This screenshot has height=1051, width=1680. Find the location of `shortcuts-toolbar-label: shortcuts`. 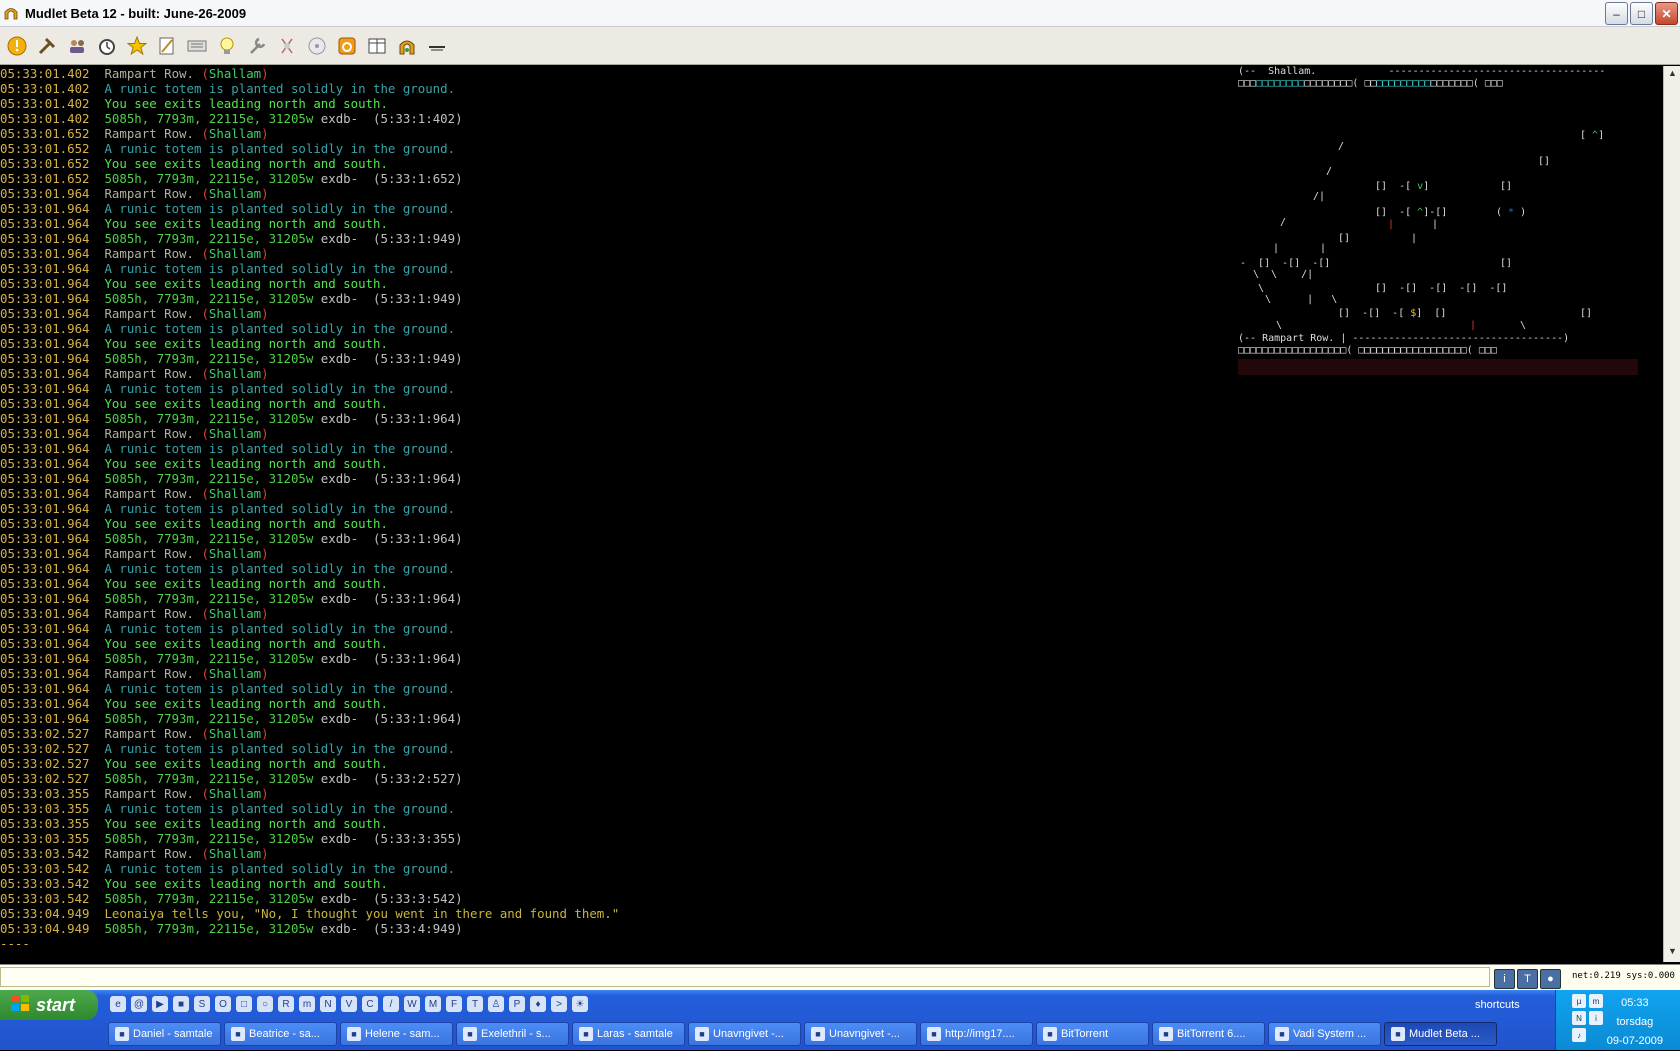

shortcuts-toolbar-label: shortcuts is located at coordinates (1497, 1005).